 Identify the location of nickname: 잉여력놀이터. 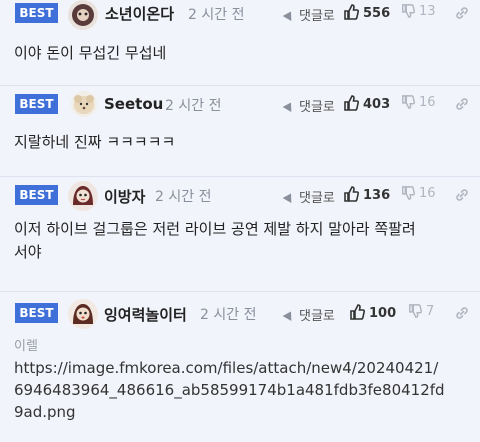
(145, 314).